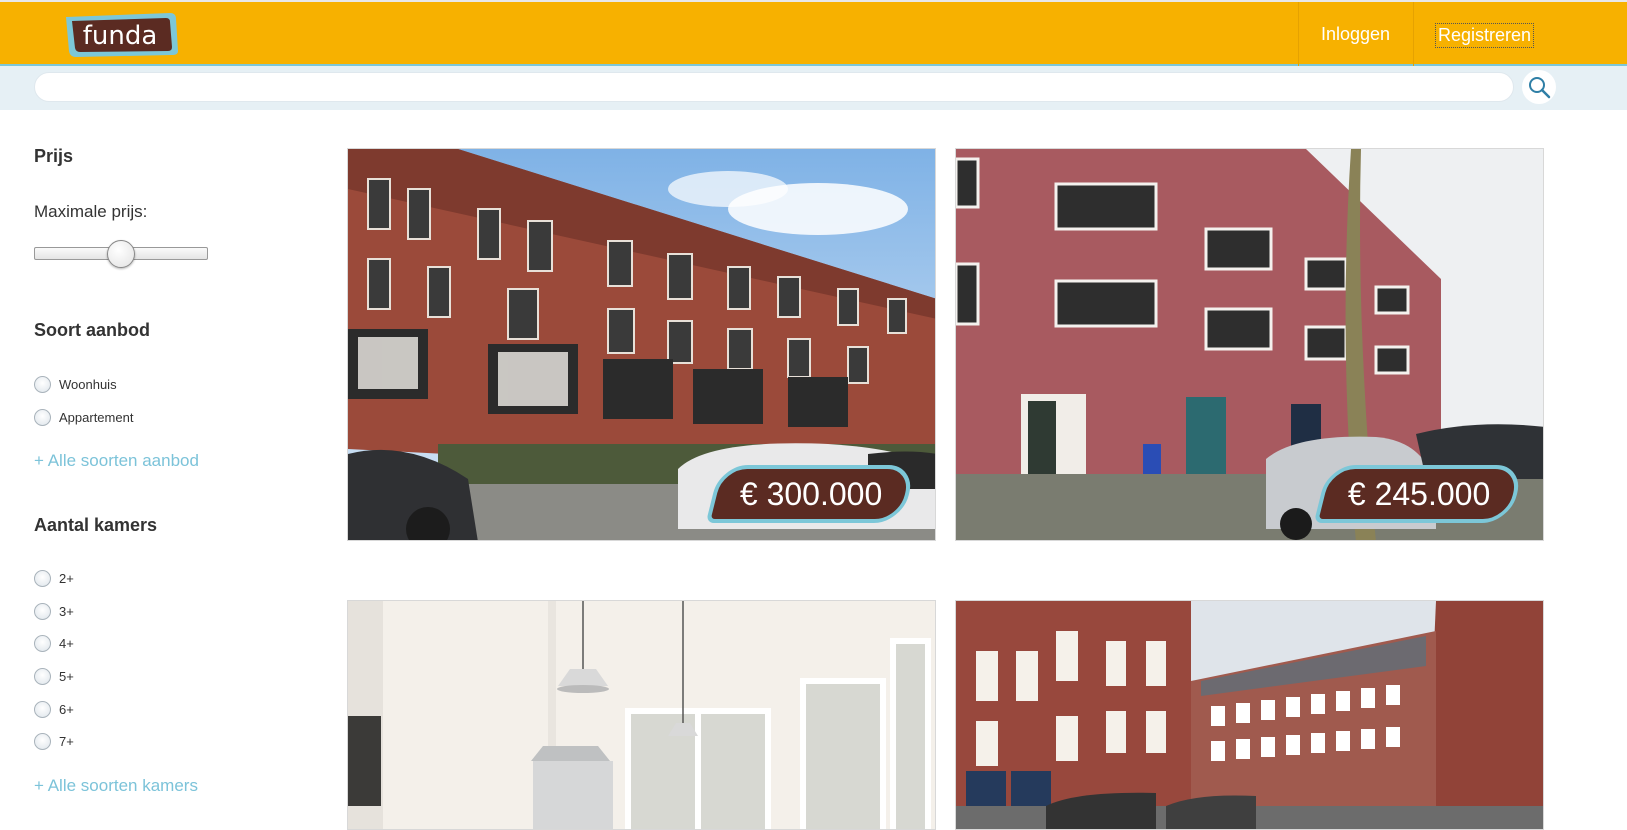  Describe the element at coordinates (1484, 35) in the screenshot. I see `register-link: Registreren` at that location.